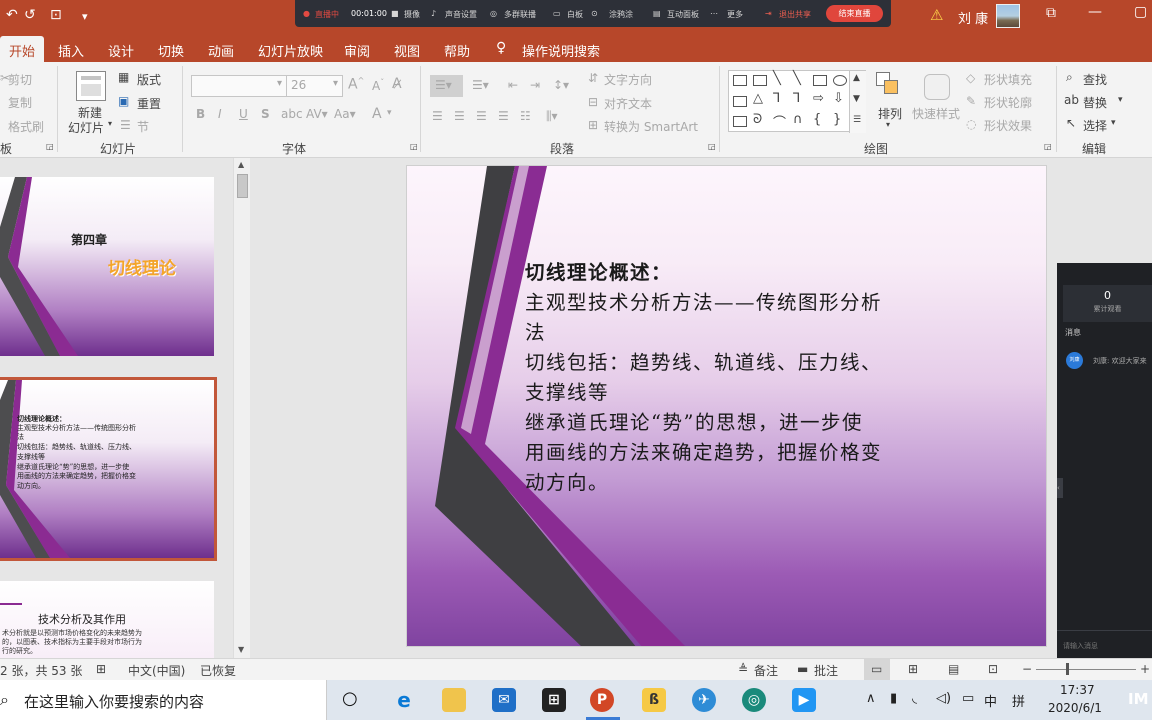 The width and height of the screenshot is (1152, 720). Describe the element at coordinates (893, 698) in the screenshot. I see `mic-icon: ▮` at that location.